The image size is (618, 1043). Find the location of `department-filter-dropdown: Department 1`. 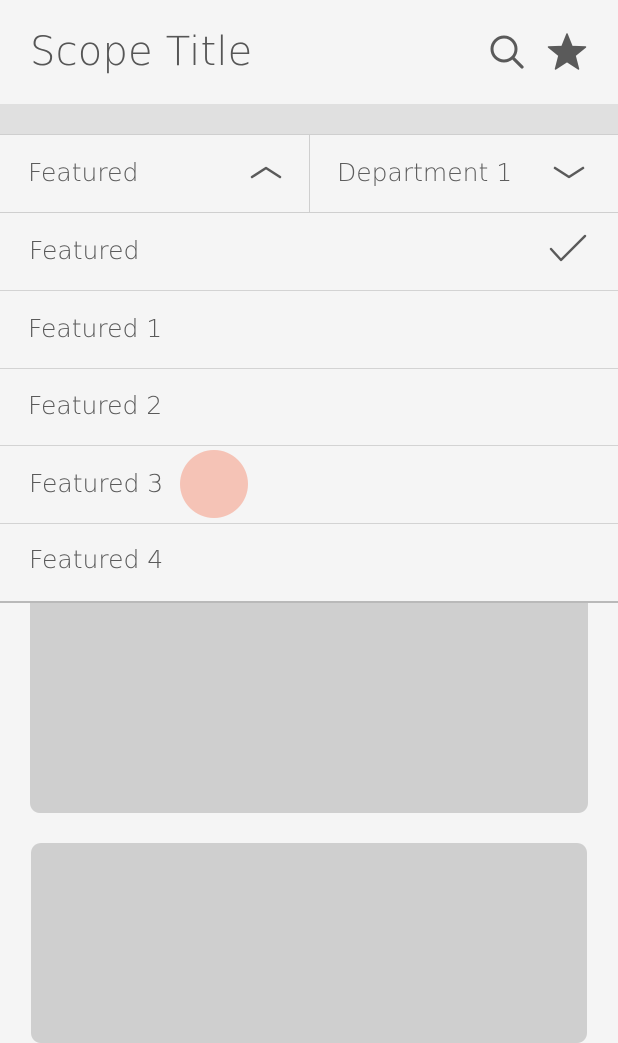

department-filter-dropdown: Department 1 is located at coordinates (464, 173).